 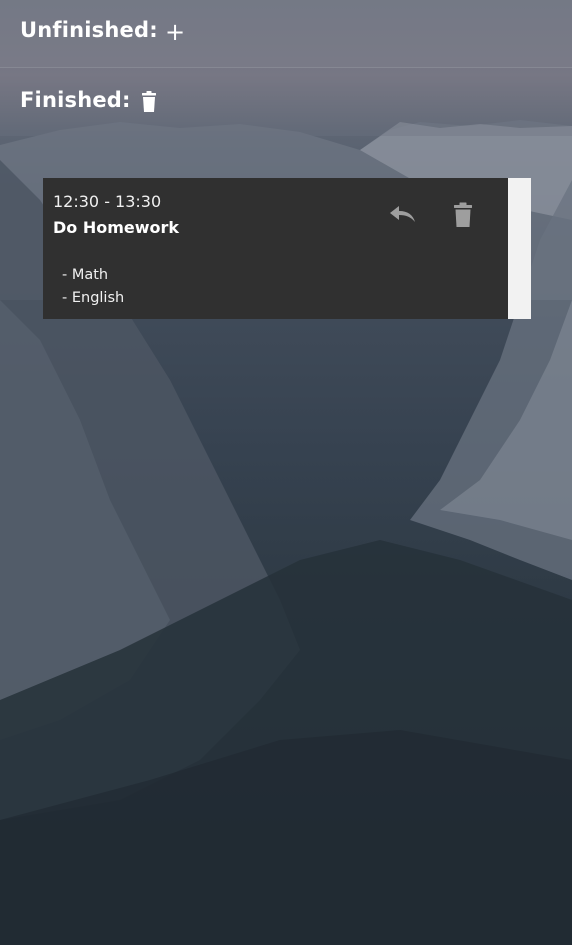 I want to click on task-note-item: - Math, so click(x=85, y=275).